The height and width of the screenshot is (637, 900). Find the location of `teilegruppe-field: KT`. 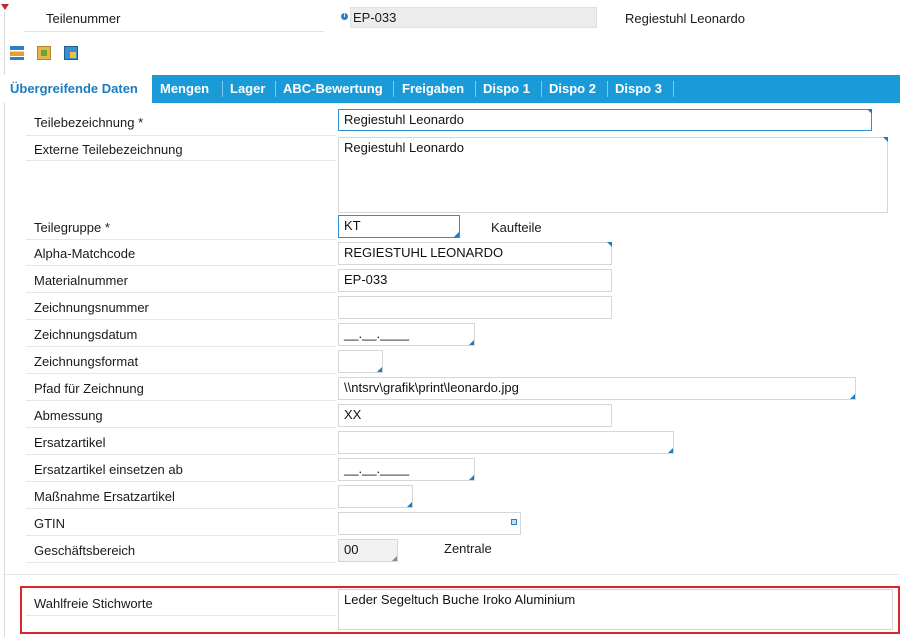

teilegruppe-field: KT is located at coordinates (399, 226).